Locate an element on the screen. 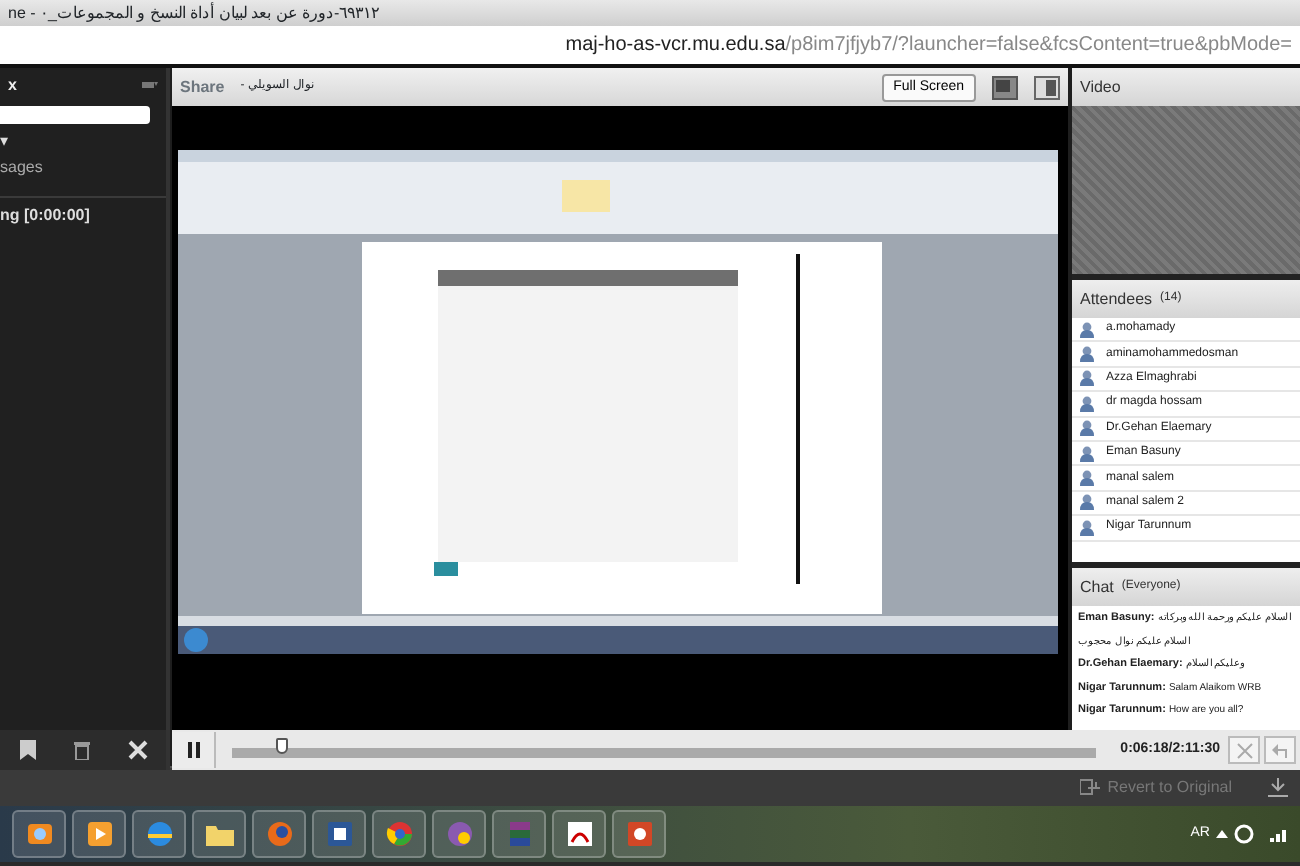  pod-title: Video is located at coordinates (1100, 87).